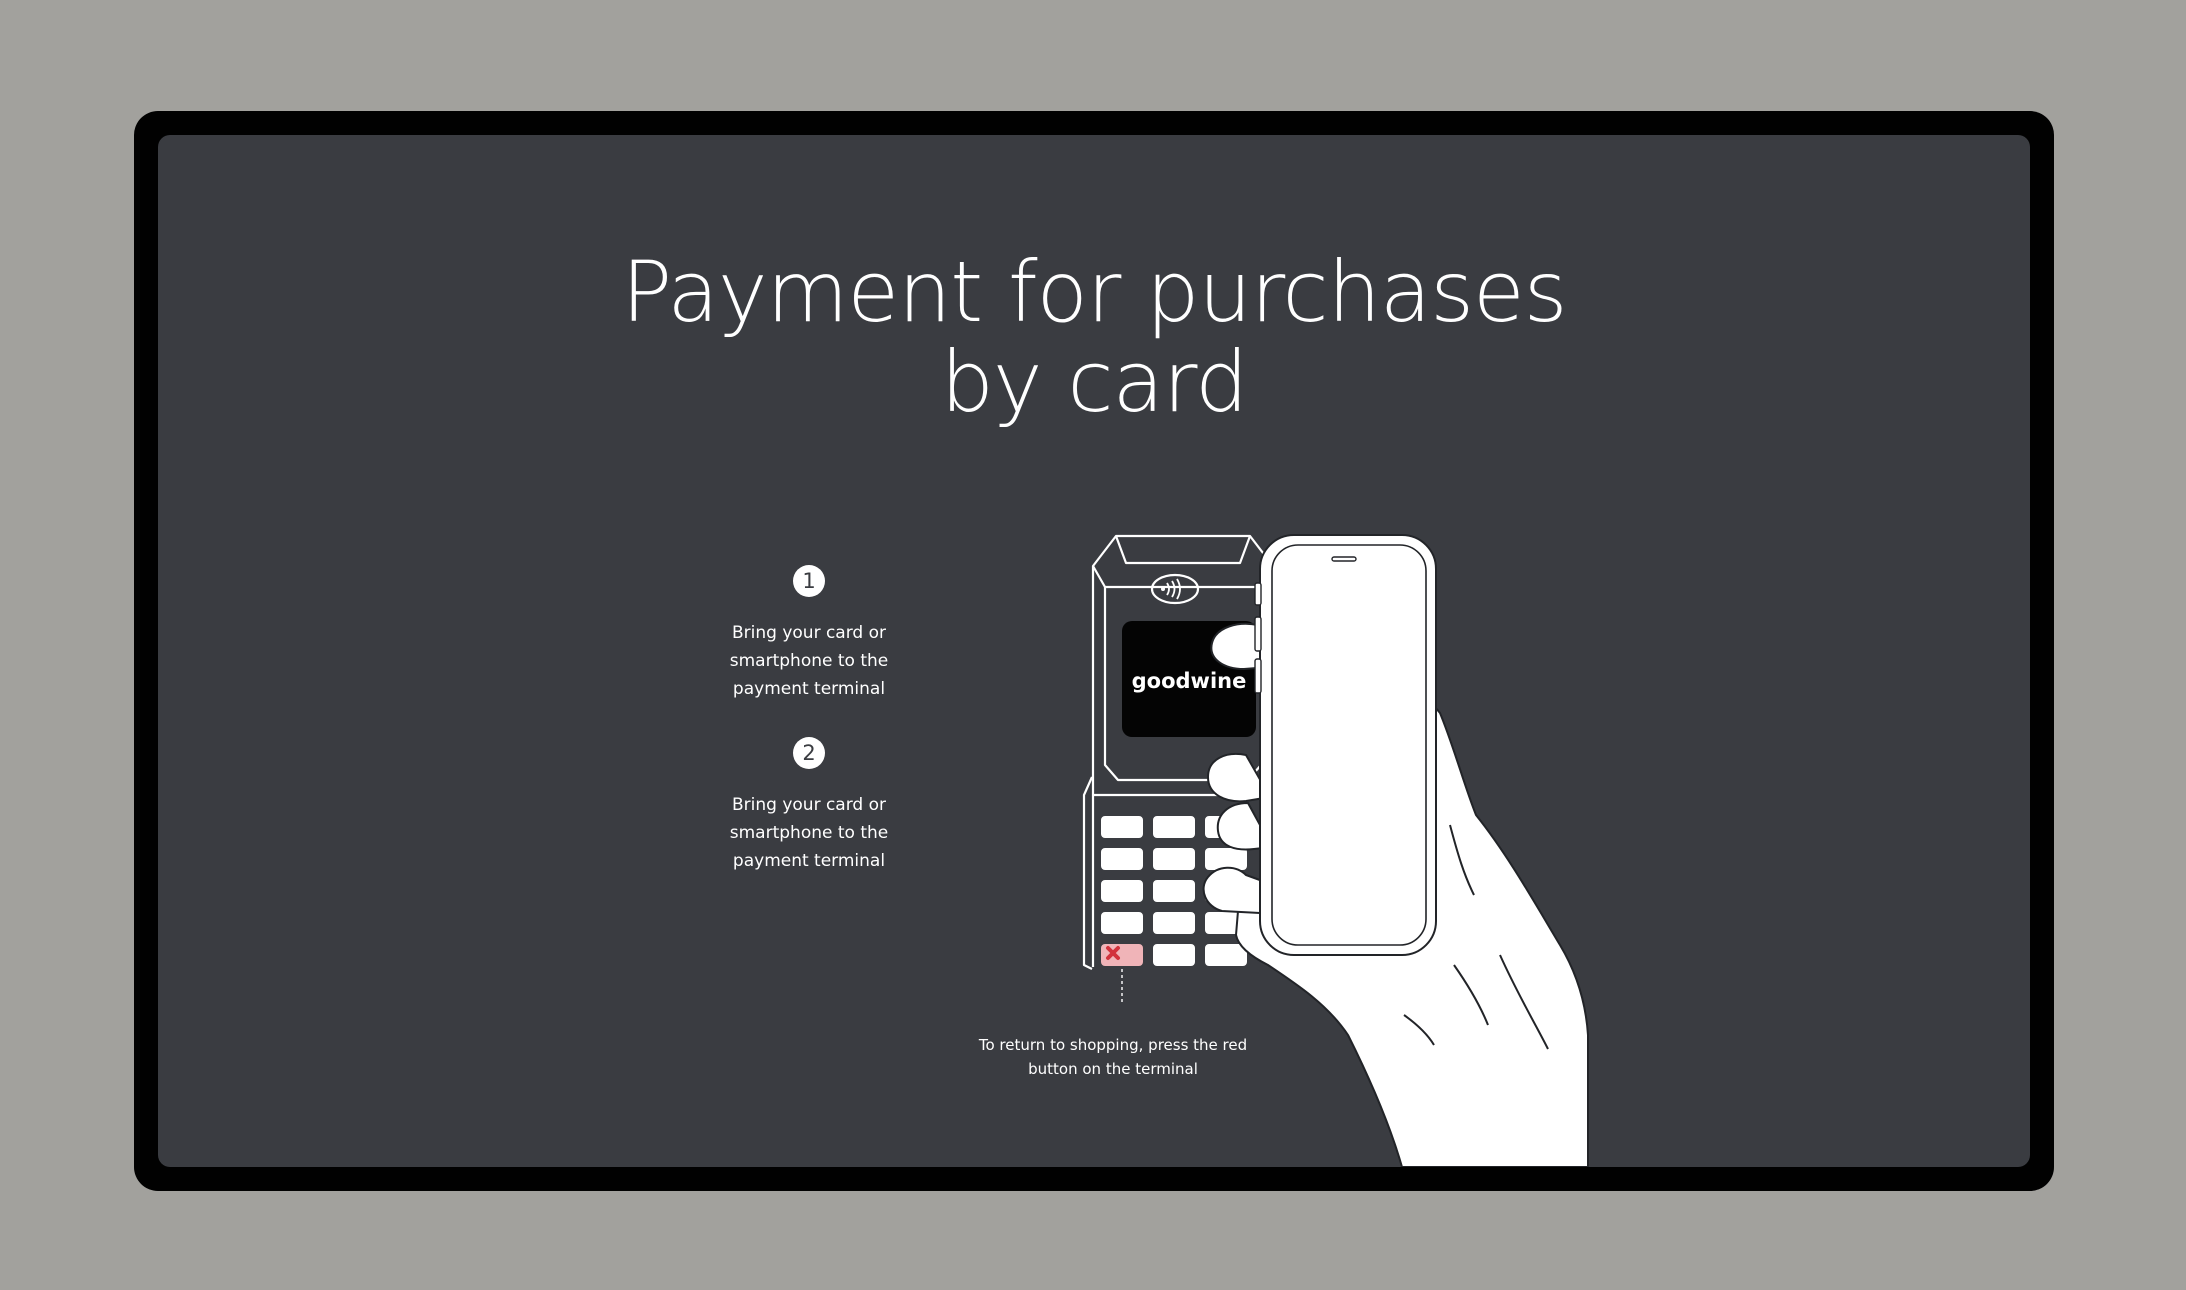 The image size is (2186, 1290). I want to click on smartphone, so click(1345, 745).